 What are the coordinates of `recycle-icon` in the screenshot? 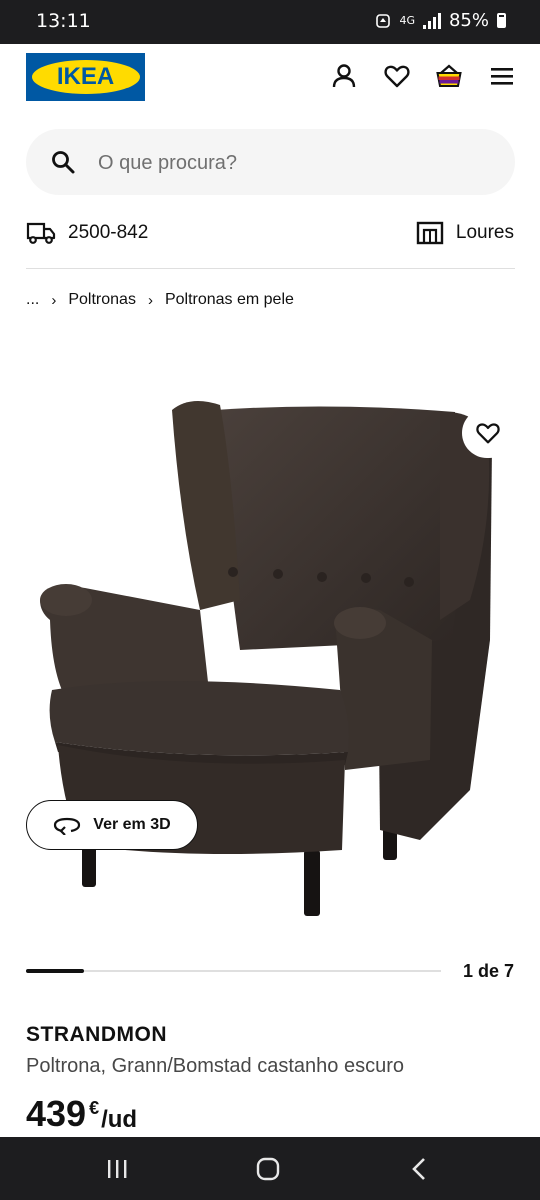 It's located at (383, 20).